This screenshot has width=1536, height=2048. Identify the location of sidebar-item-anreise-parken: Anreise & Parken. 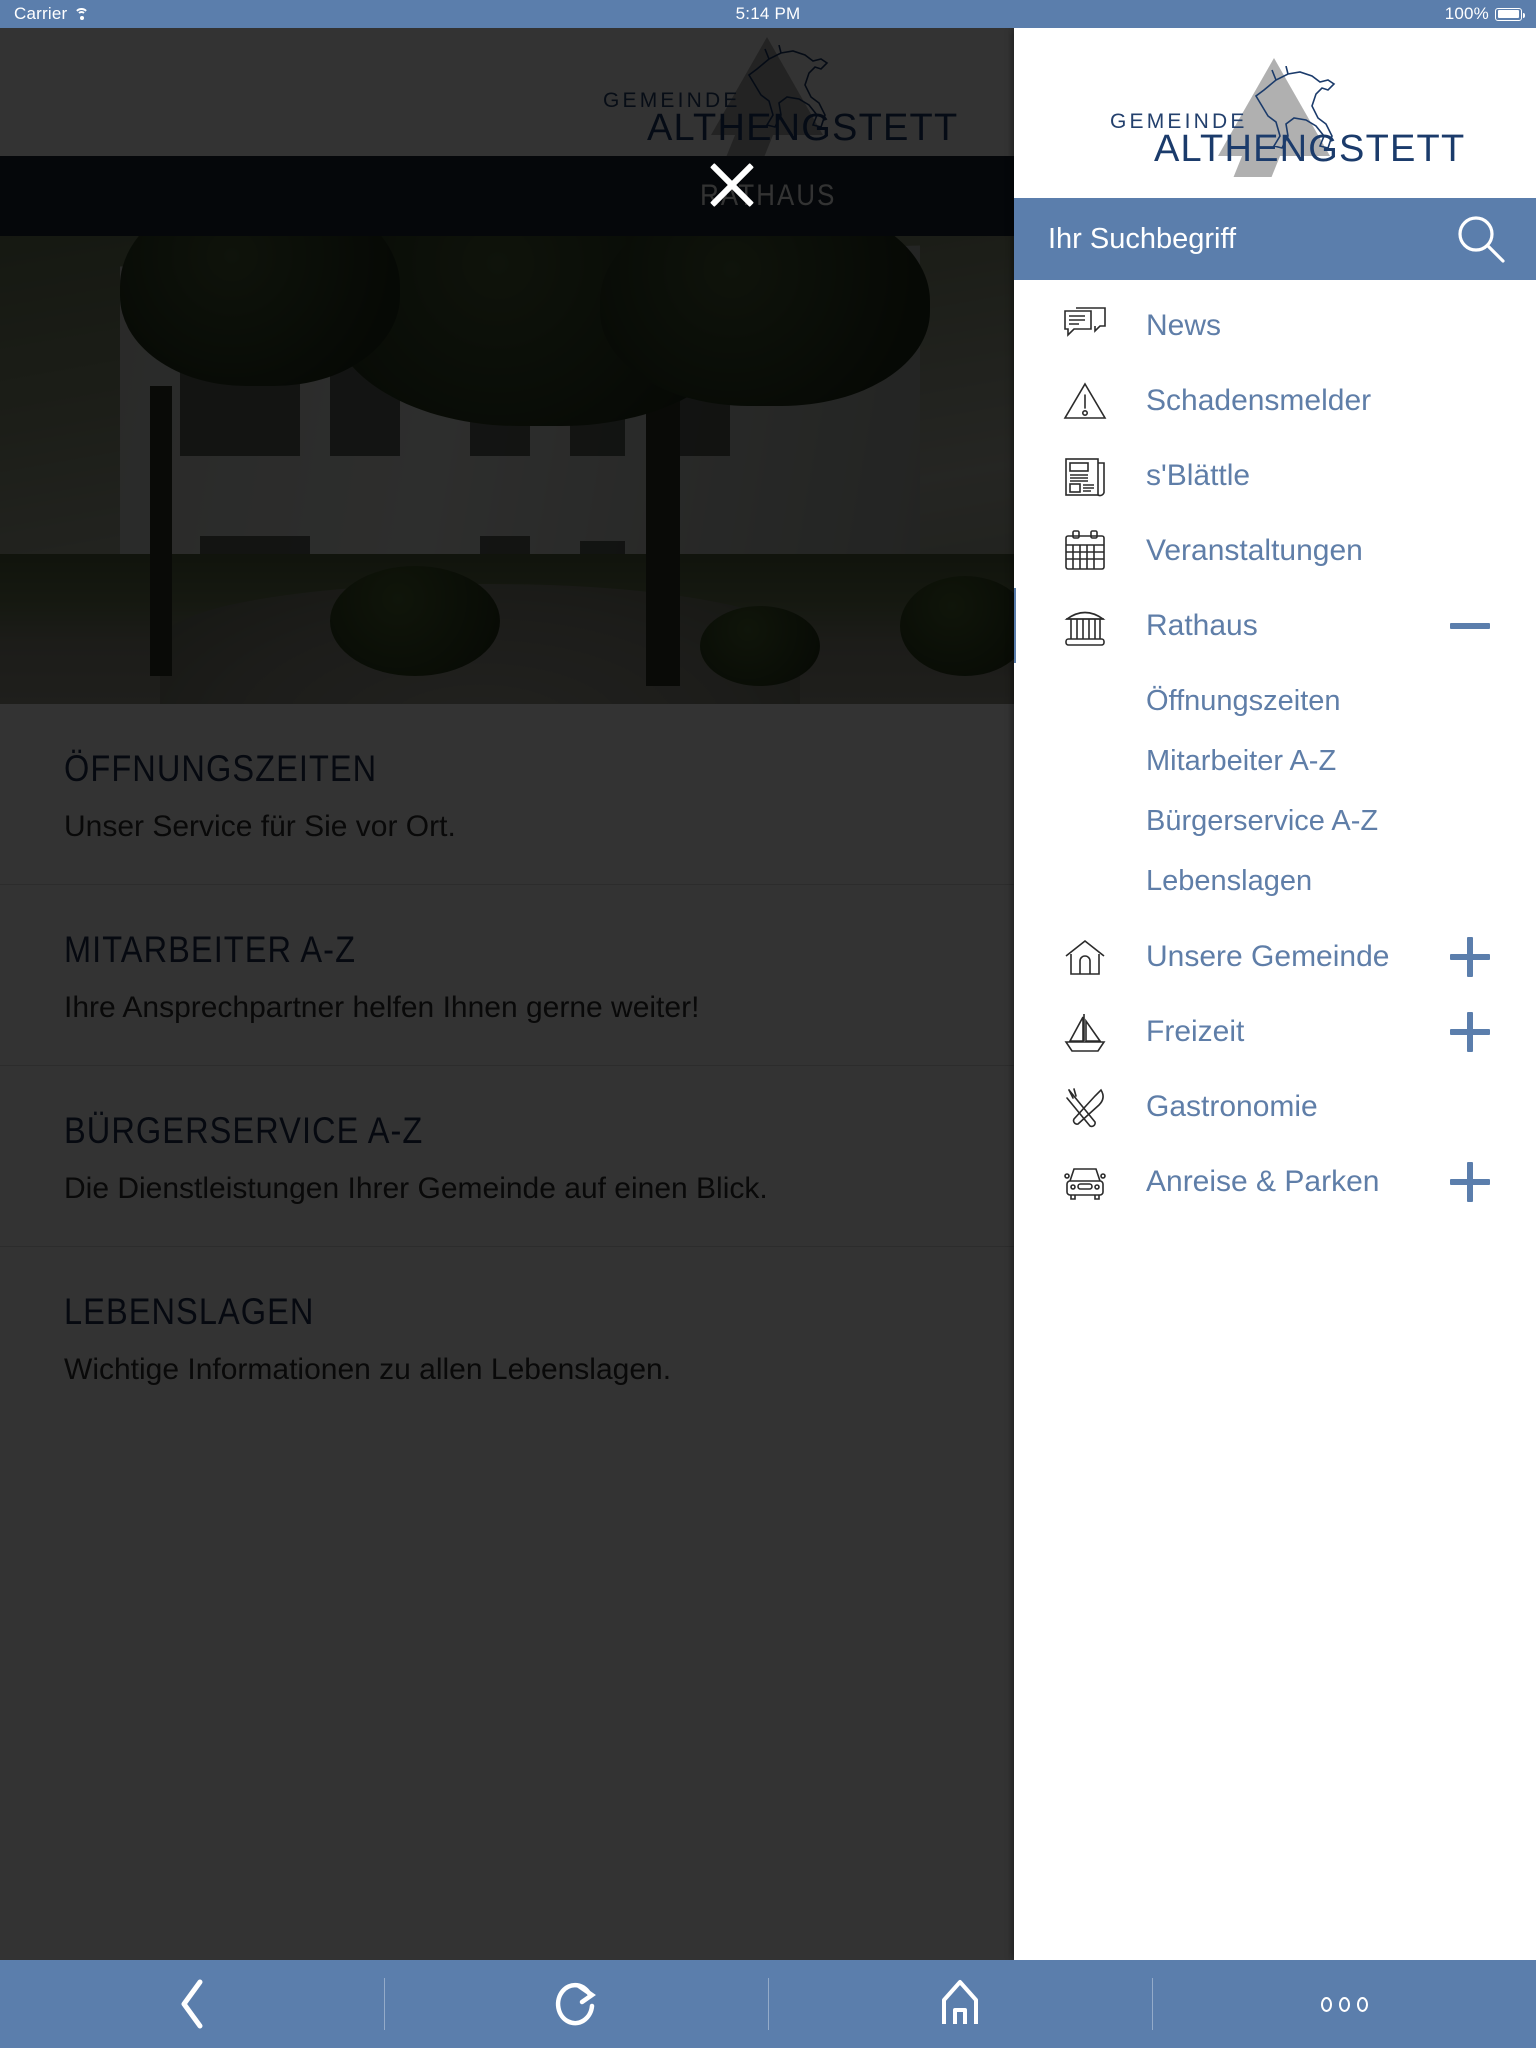
(1275, 1181).